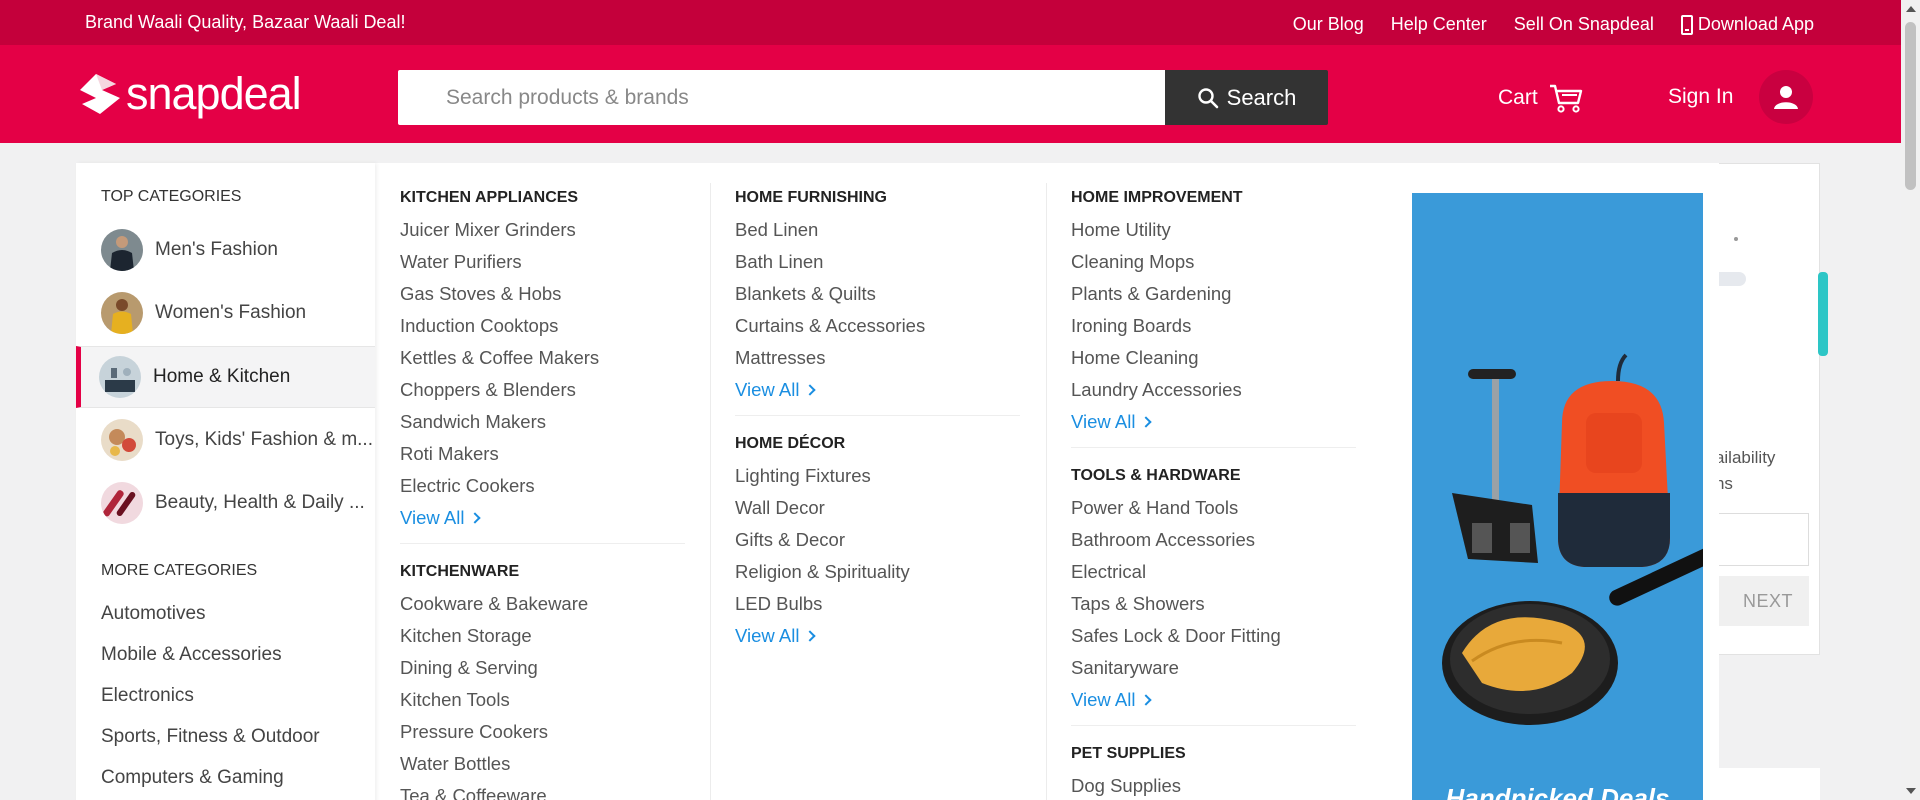 This screenshot has height=800, width=1920. Describe the element at coordinates (1261, 97) in the screenshot. I see `search-button-label: Search` at that location.